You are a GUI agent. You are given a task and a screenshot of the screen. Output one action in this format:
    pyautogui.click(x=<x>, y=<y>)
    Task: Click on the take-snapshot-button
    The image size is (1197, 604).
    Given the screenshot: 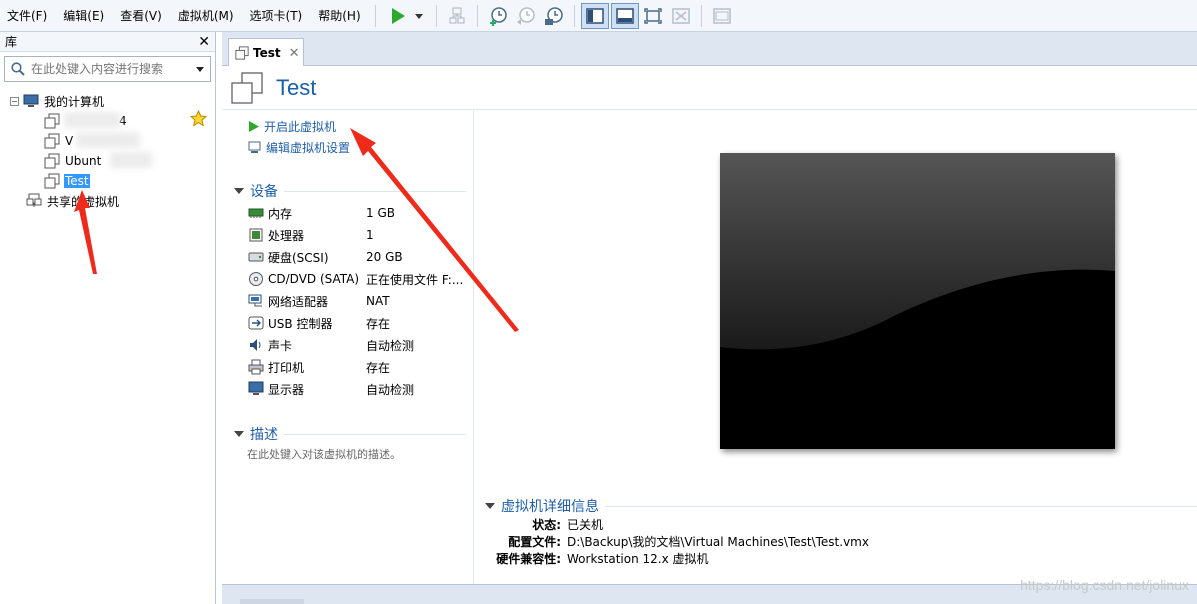 What is the action you would take?
    pyautogui.click(x=498, y=16)
    